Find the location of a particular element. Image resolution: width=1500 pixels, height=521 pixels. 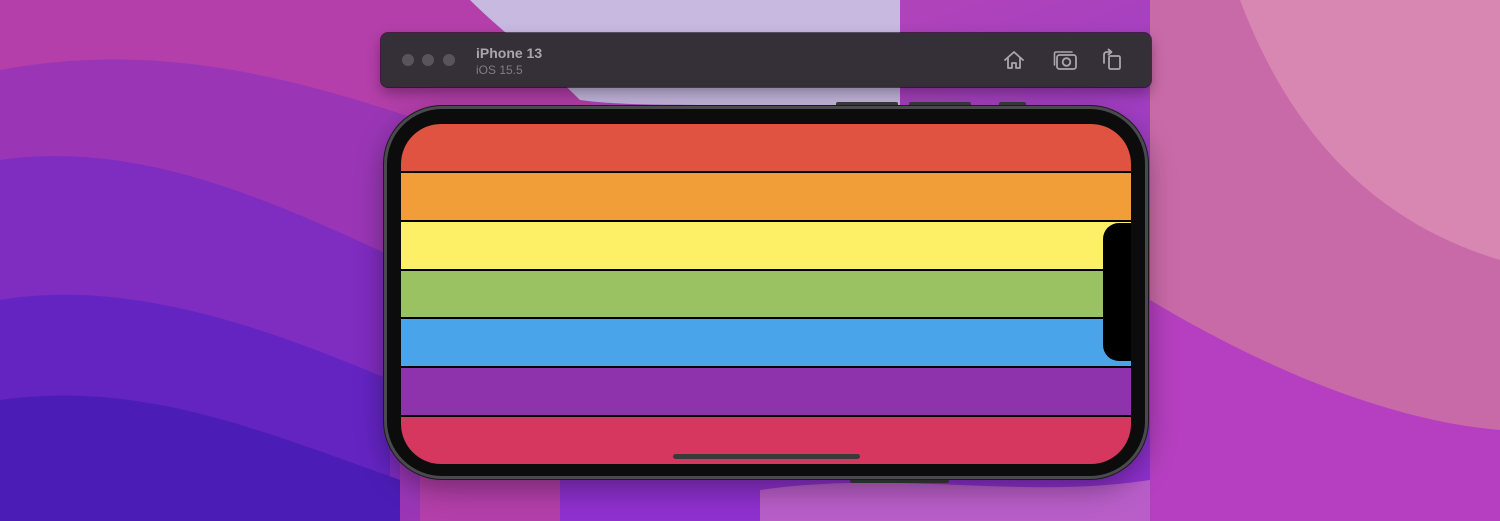

close-window-button is located at coordinates (408, 60).